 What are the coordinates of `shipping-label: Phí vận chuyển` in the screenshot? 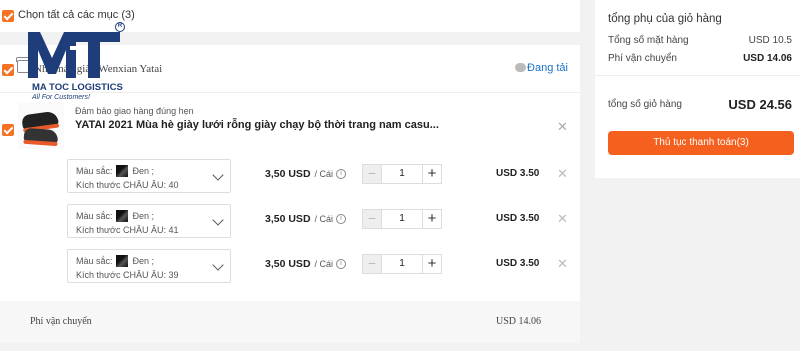 It's located at (61, 321).